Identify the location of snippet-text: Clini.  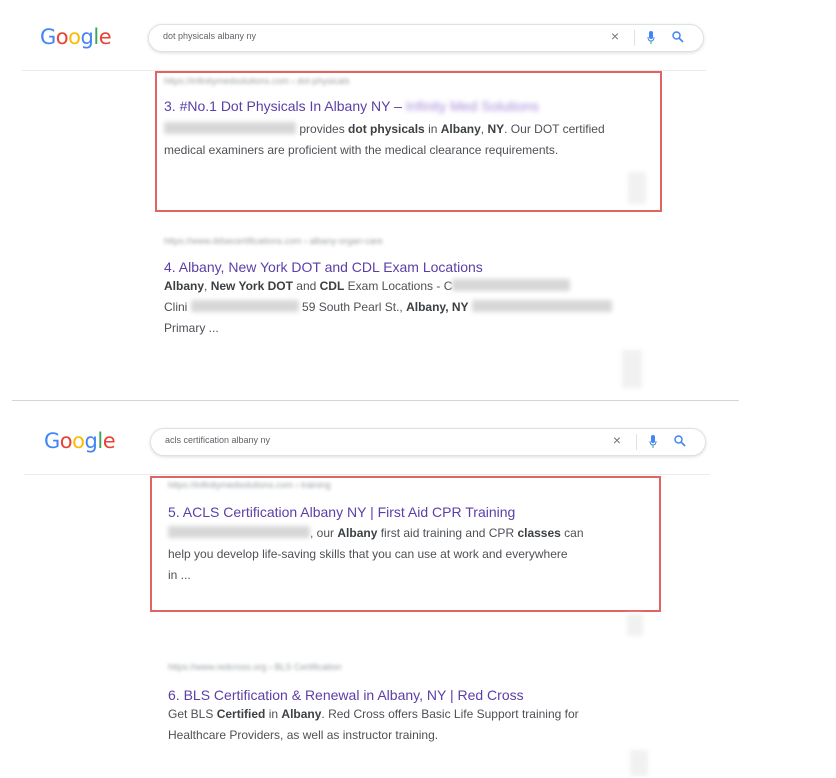
(176, 307).